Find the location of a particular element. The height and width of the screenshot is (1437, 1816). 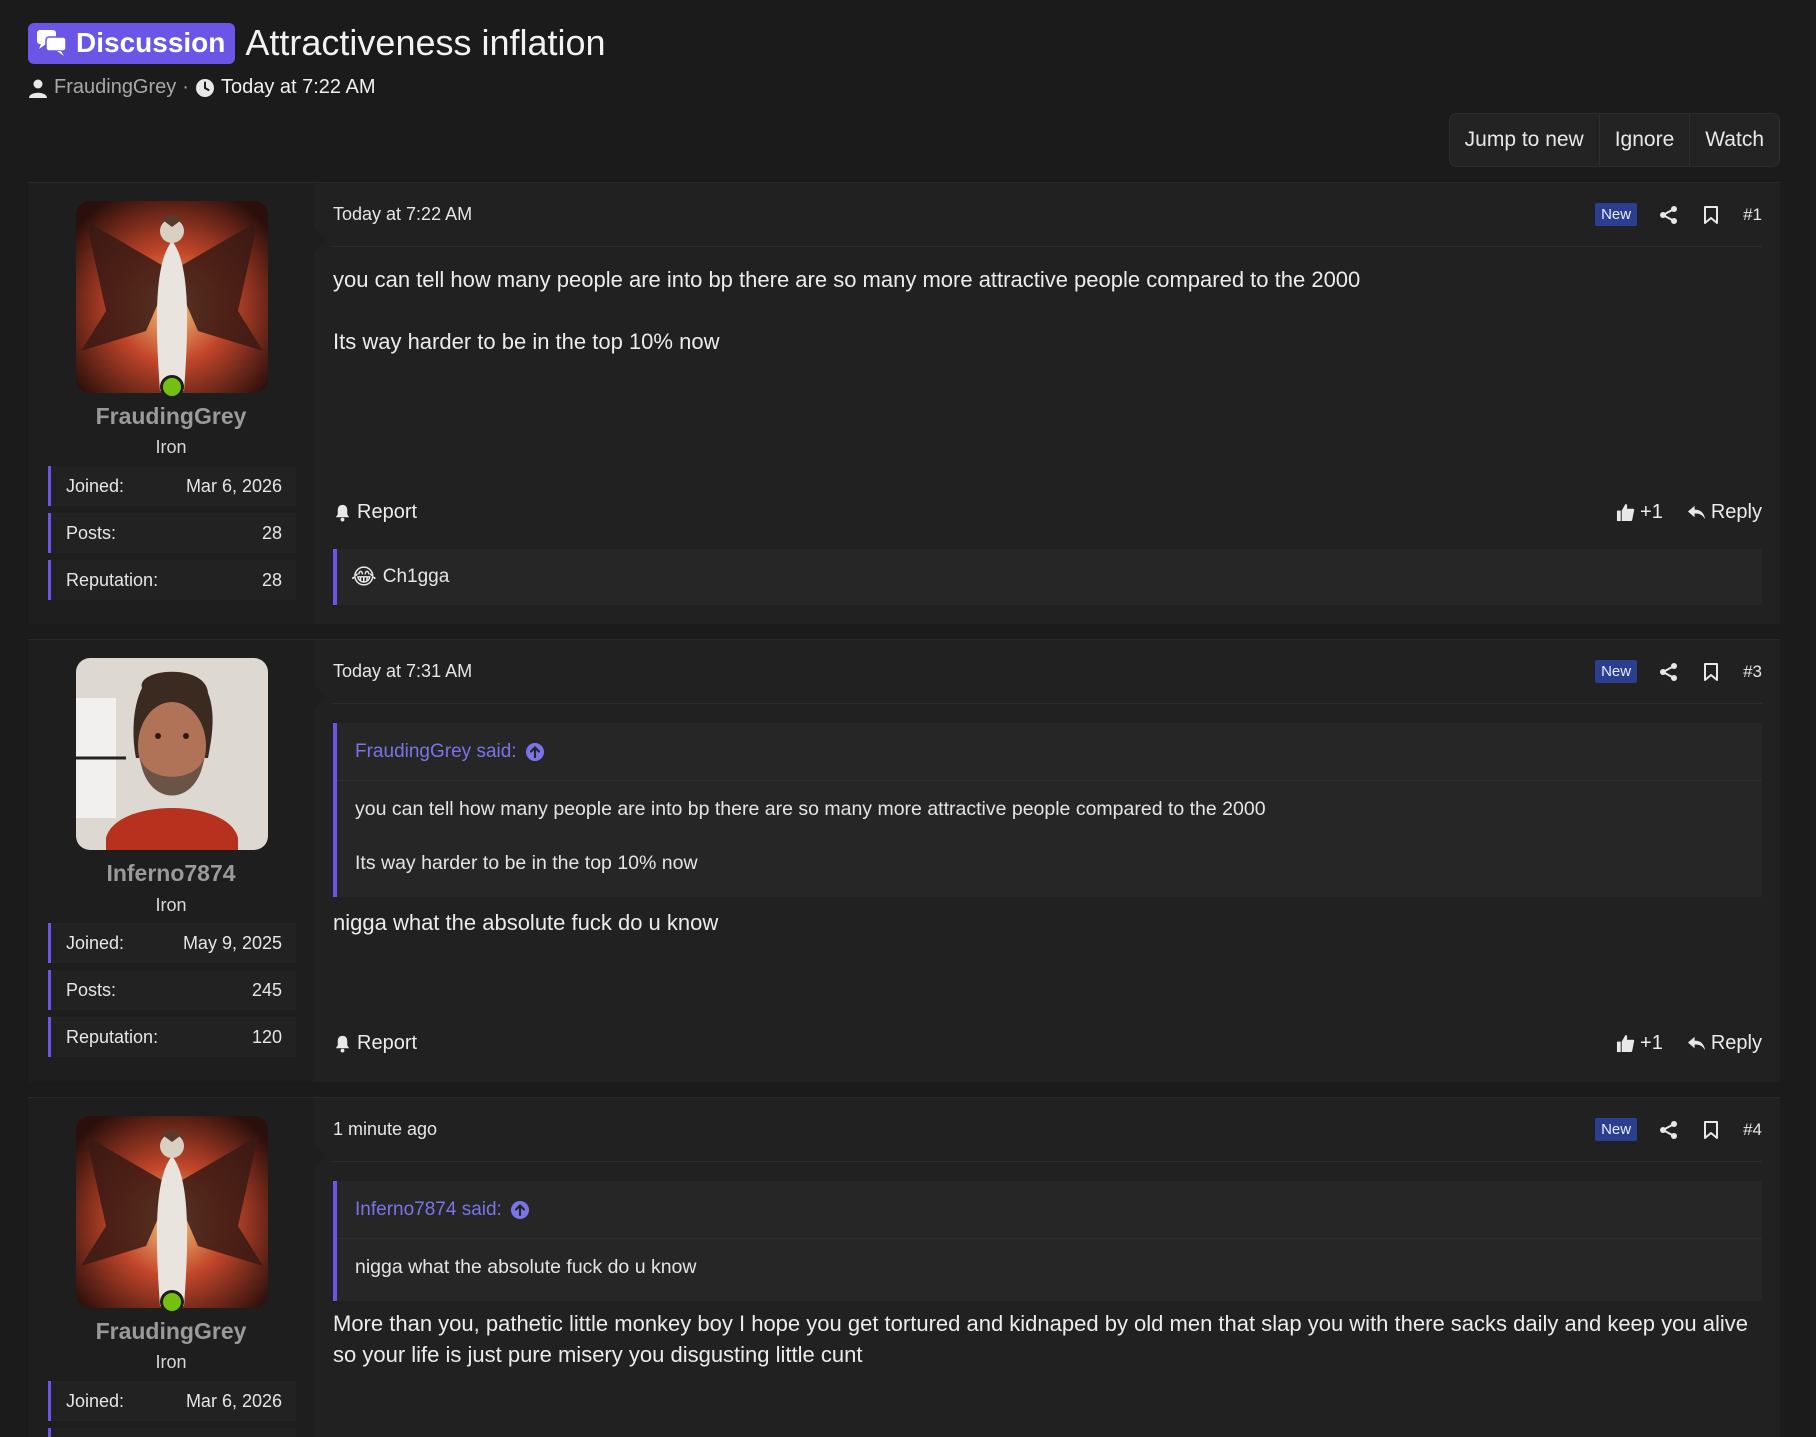

reactions-bar: 😂 Ch1gga is located at coordinates (1047, 577).